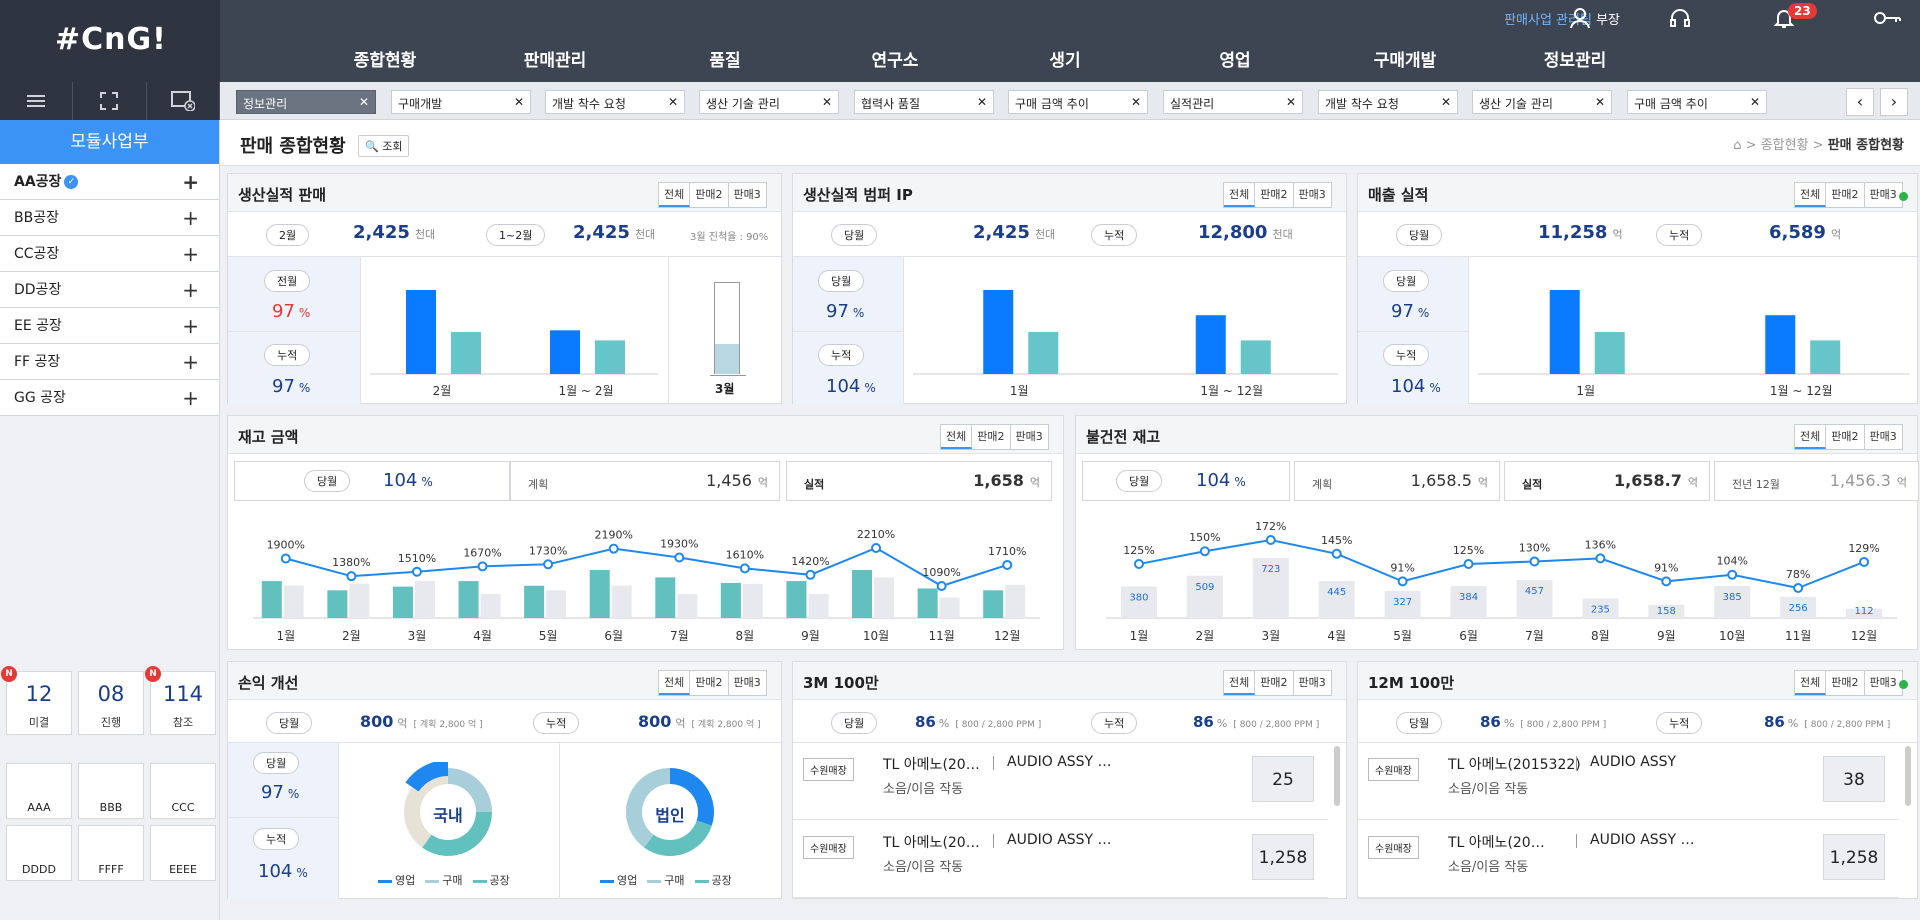  I want to click on app-shortcut: BBB, so click(111, 791).